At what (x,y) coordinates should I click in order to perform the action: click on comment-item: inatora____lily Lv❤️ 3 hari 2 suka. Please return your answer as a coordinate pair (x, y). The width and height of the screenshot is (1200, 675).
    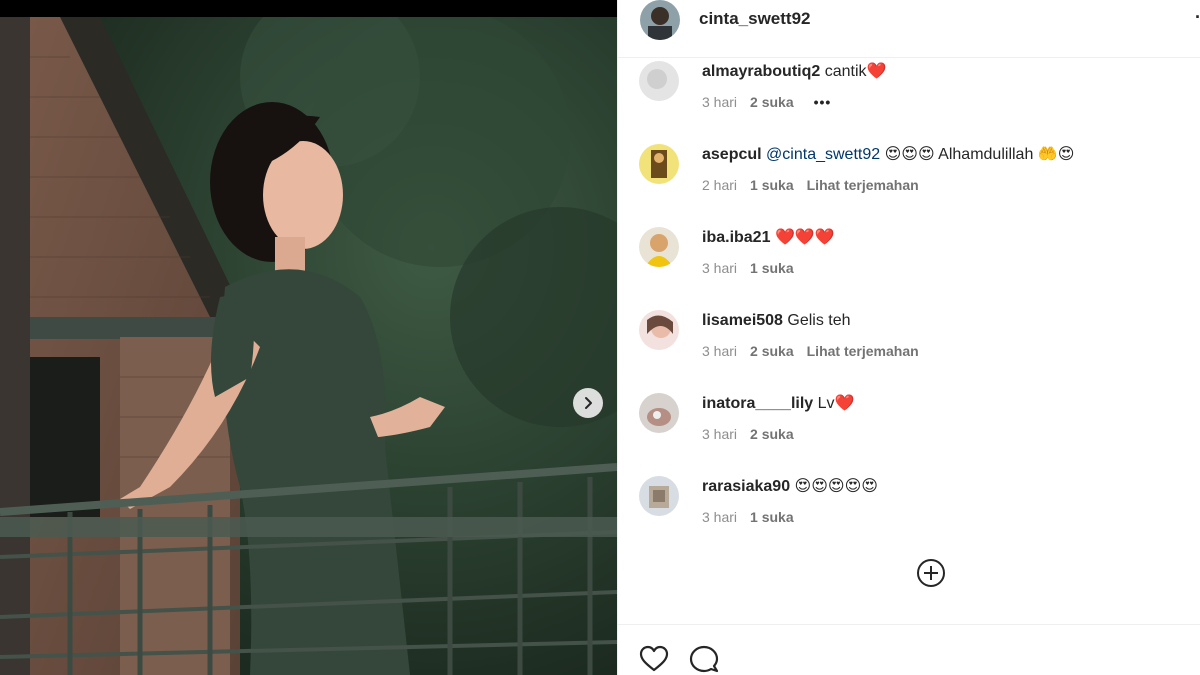
    Looking at the image, I should click on (909, 425).